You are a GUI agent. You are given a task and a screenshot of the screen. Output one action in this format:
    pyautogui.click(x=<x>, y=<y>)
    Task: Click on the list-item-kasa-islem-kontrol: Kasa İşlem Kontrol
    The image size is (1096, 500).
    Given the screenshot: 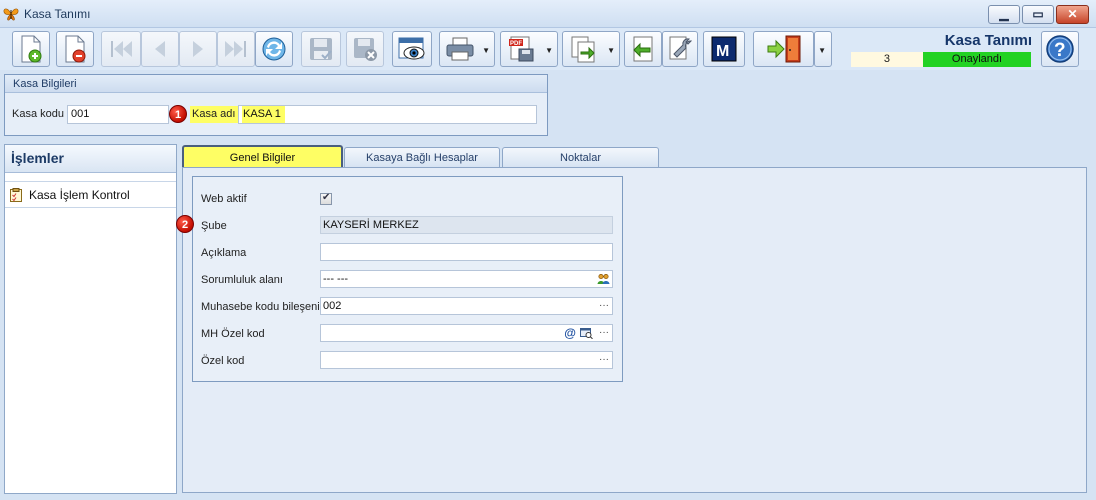 What is the action you would take?
    pyautogui.click(x=90, y=195)
    